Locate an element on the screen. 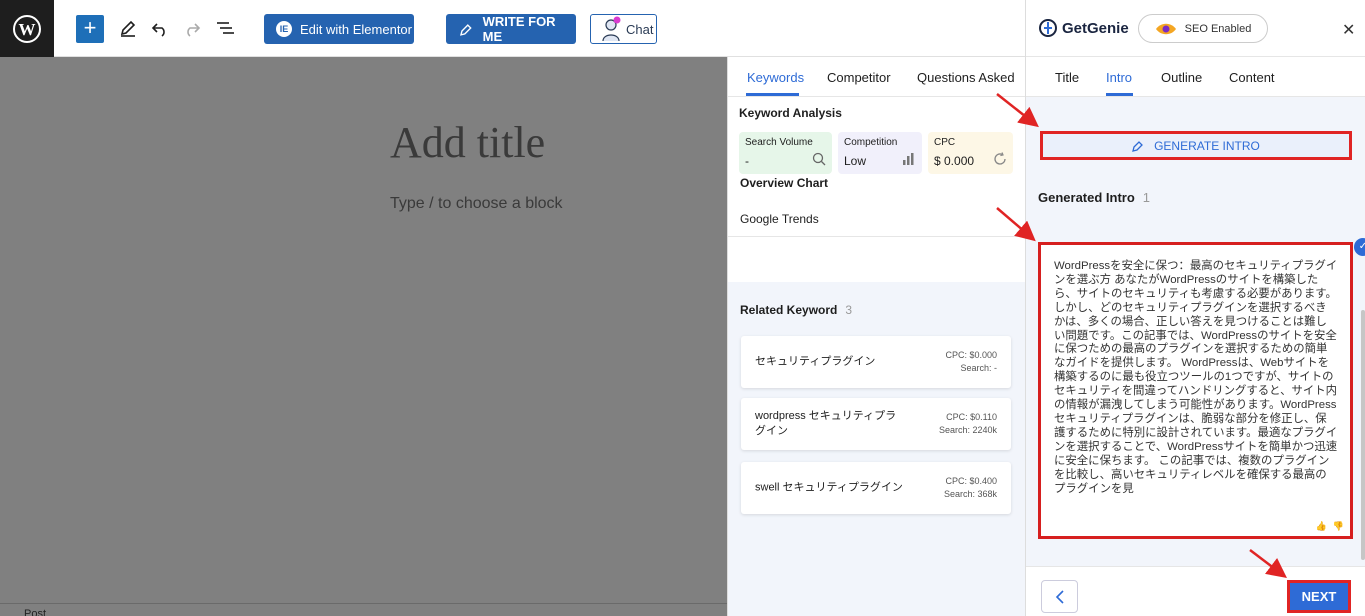 The width and height of the screenshot is (1365, 616). seo-enabled-badge: SEO Enabled is located at coordinates (1203, 28).